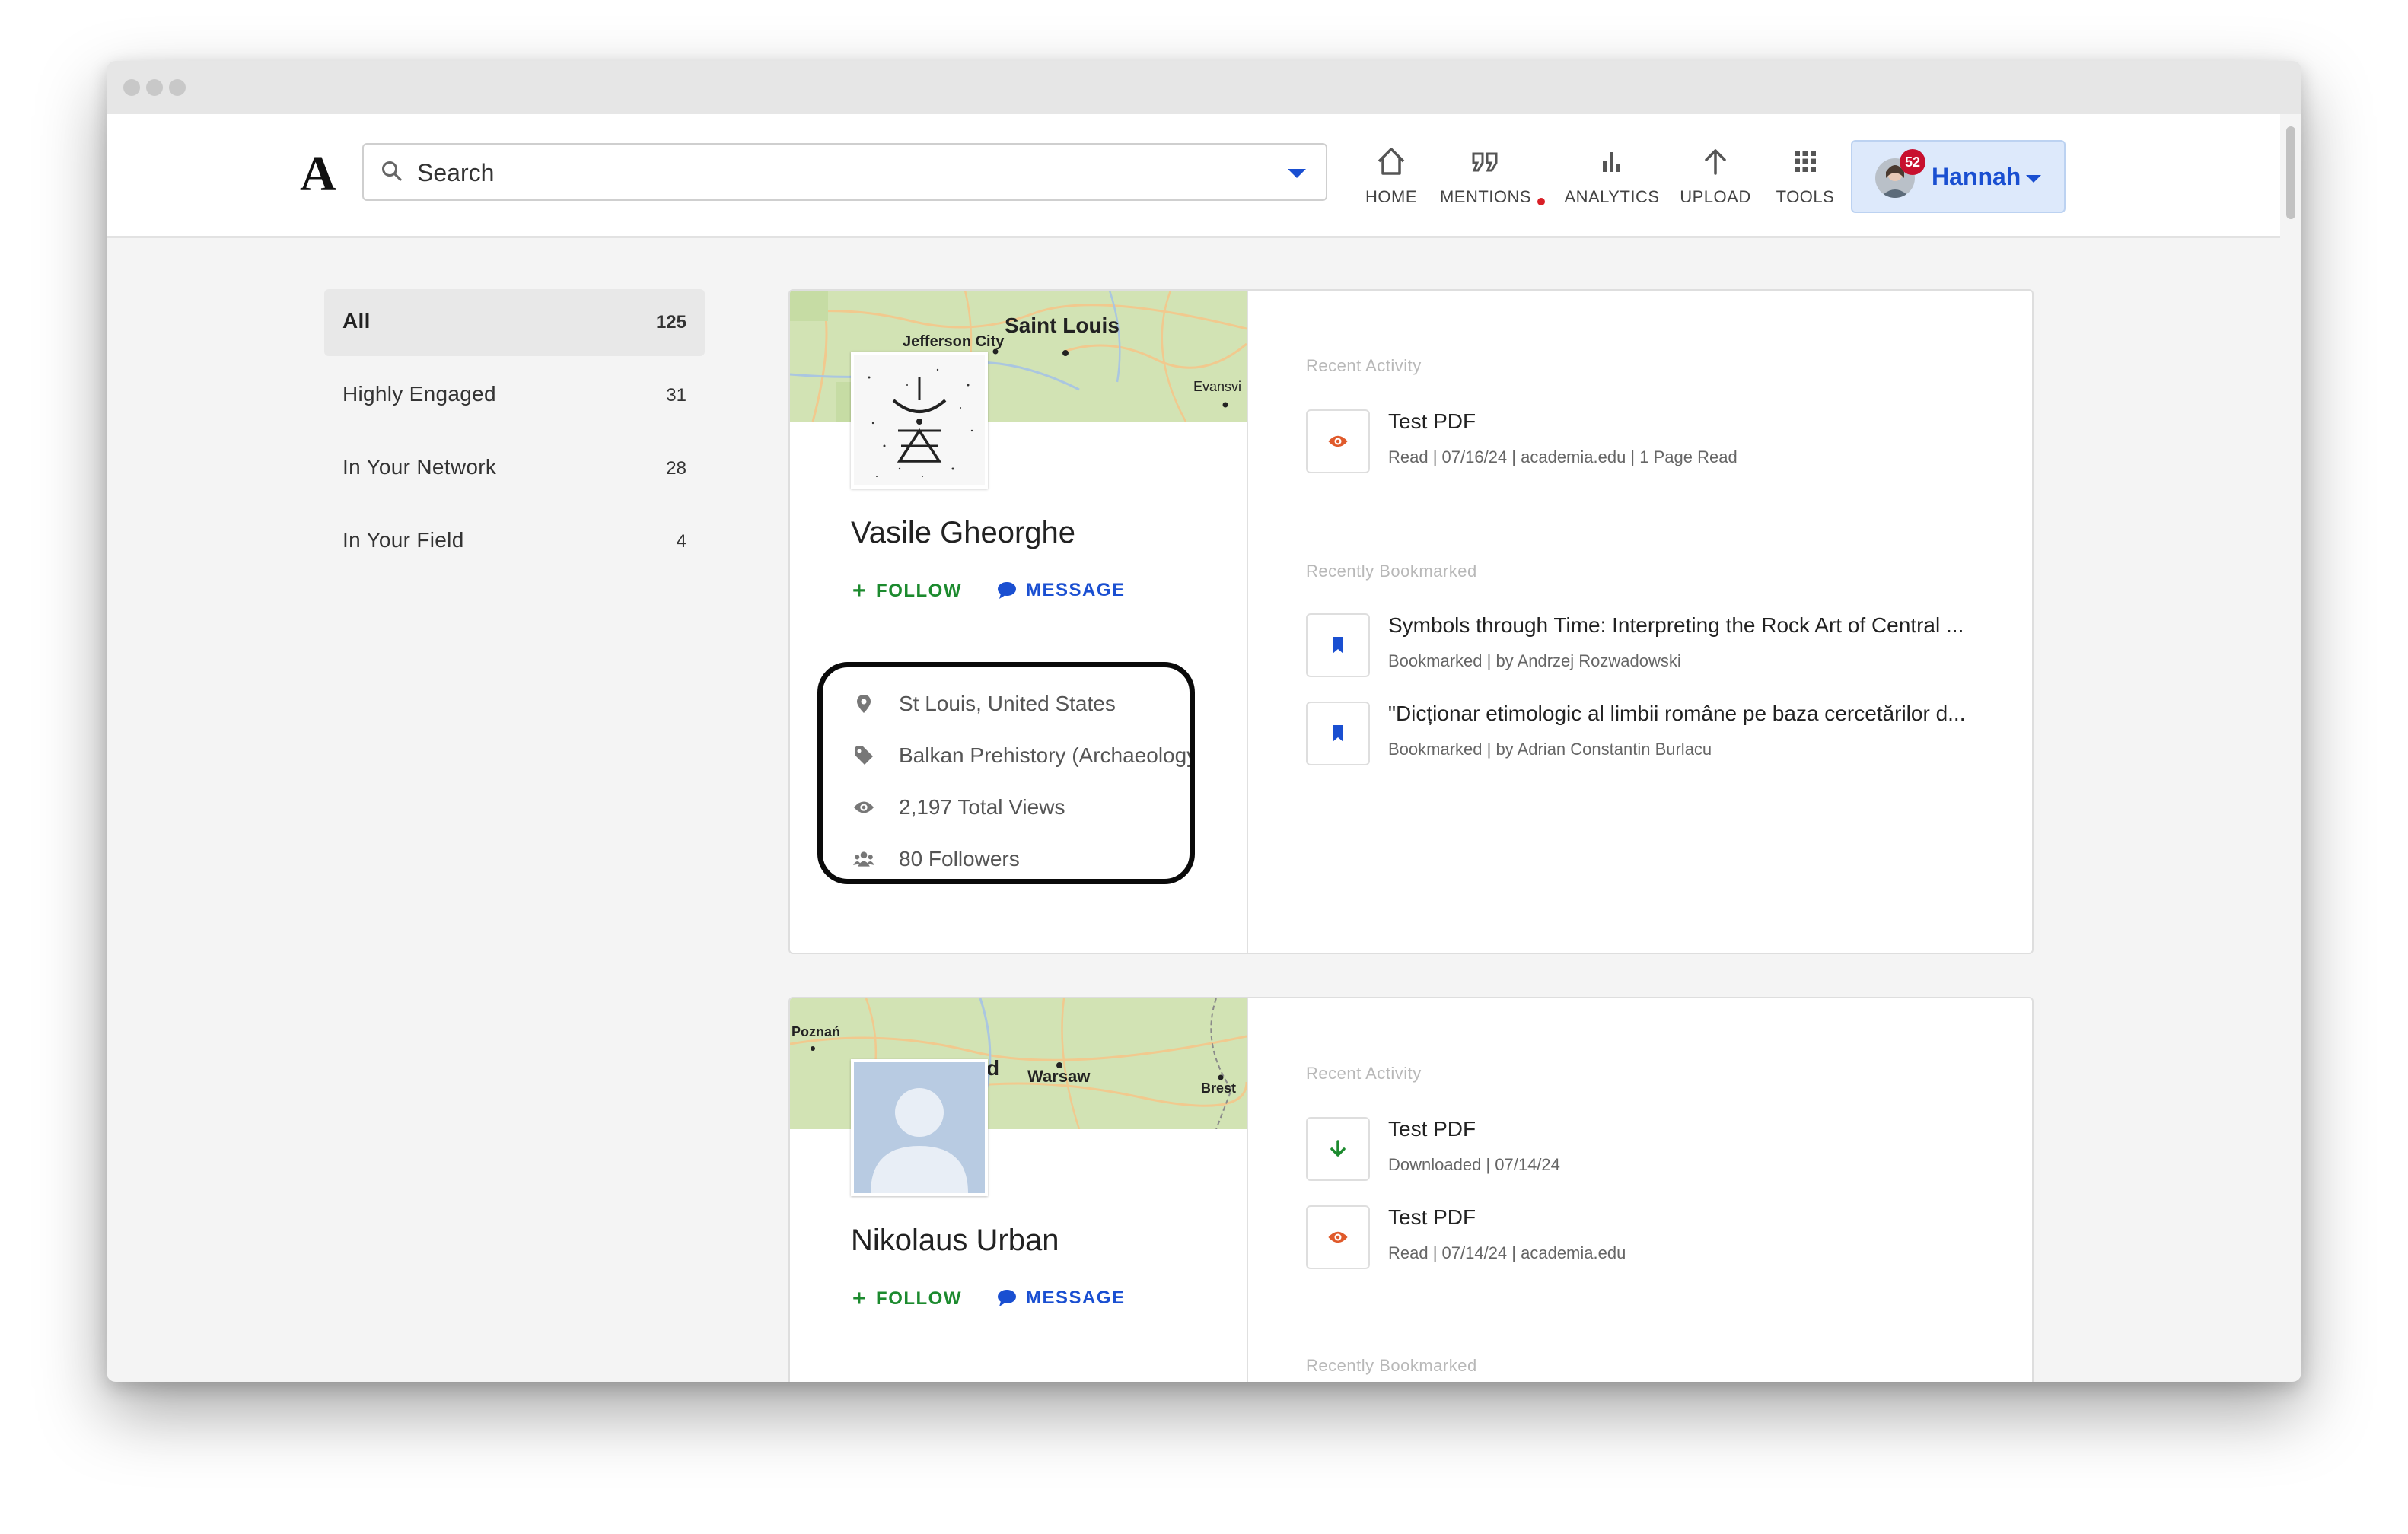 The height and width of the screenshot is (1534, 2408). What do you see at coordinates (1007, 703) in the screenshot?
I see `stat-location-text: St Louis, United States` at bounding box center [1007, 703].